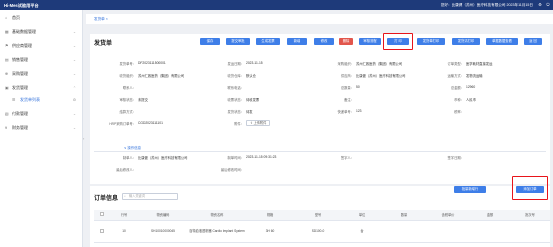  What do you see at coordinates (41, 100) in the screenshot?
I see `sidebar-item-delivery-list: ☰ 发货单列表 ⚙` at bounding box center [41, 100].